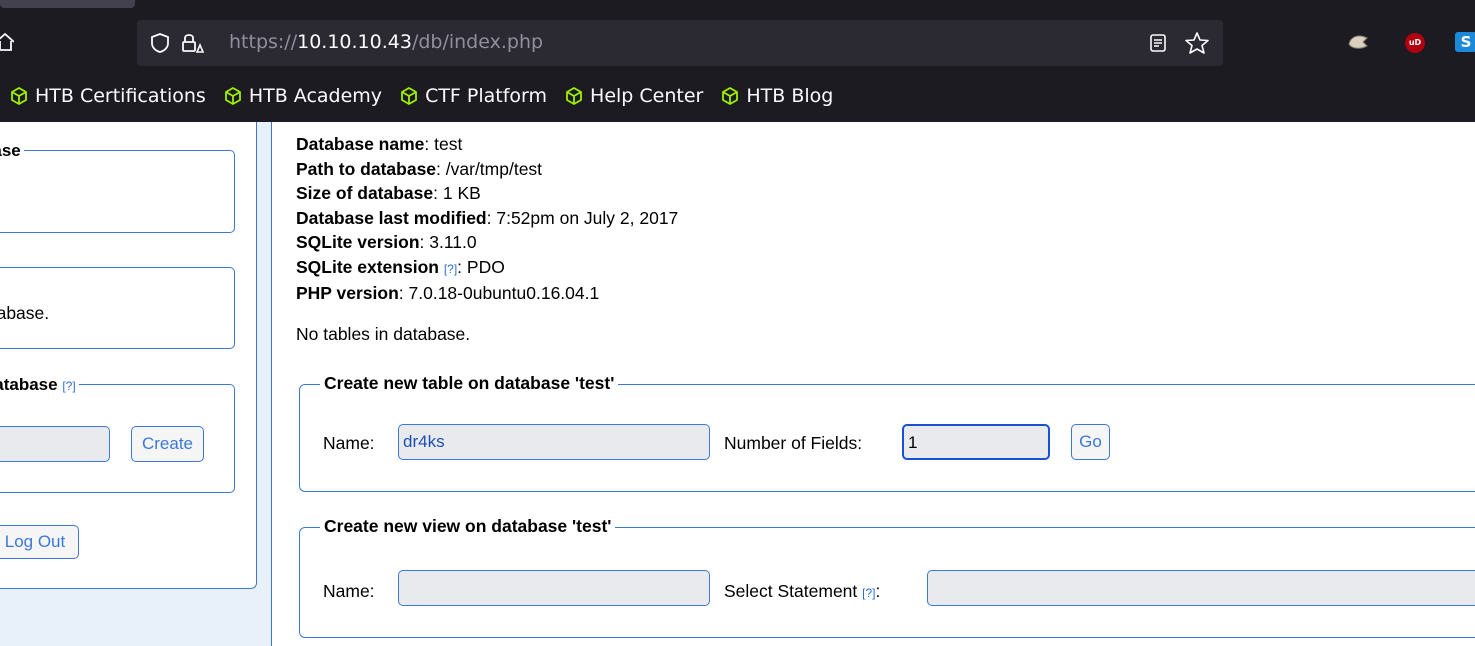 The width and height of the screenshot is (1475, 646). What do you see at coordinates (487, 144) in the screenshot?
I see `info-db-name: Database name: test` at bounding box center [487, 144].